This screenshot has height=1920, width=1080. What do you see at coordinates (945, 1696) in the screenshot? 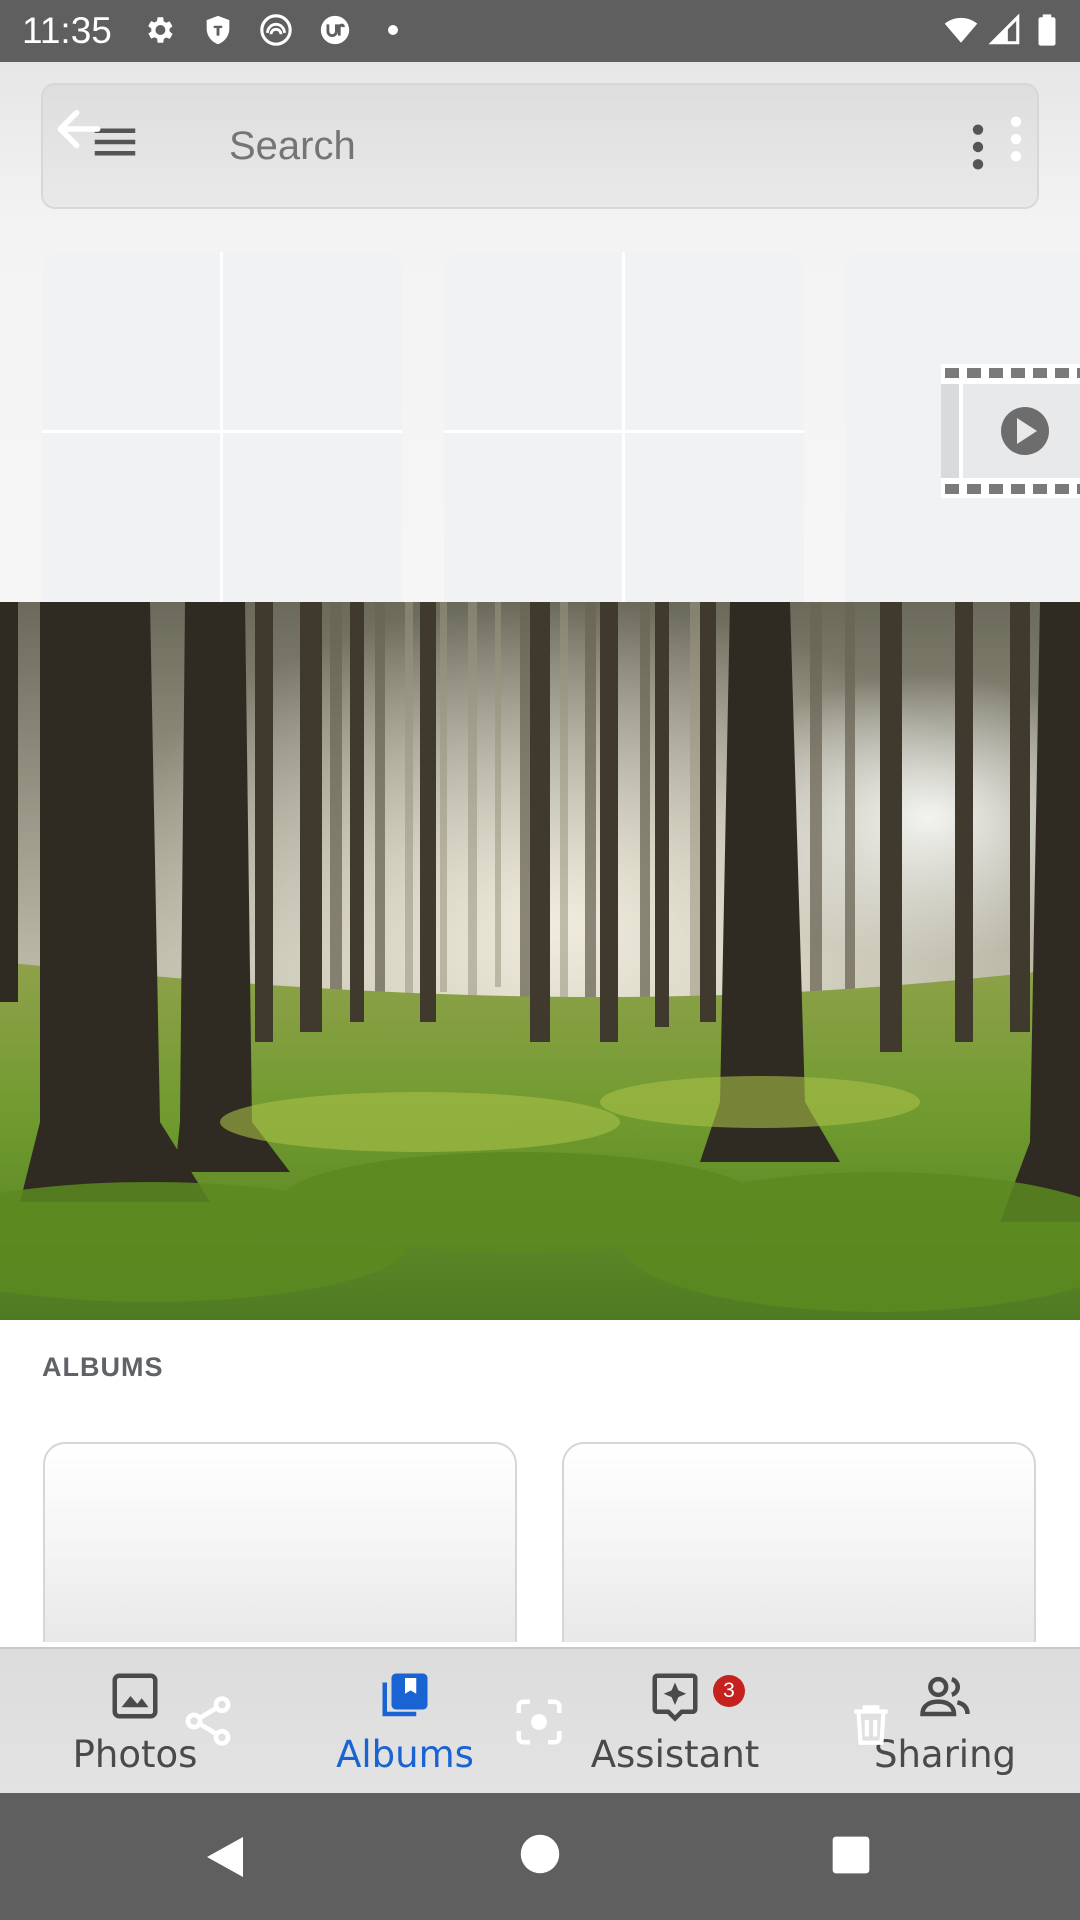
I see `people-icon` at bounding box center [945, 1696].